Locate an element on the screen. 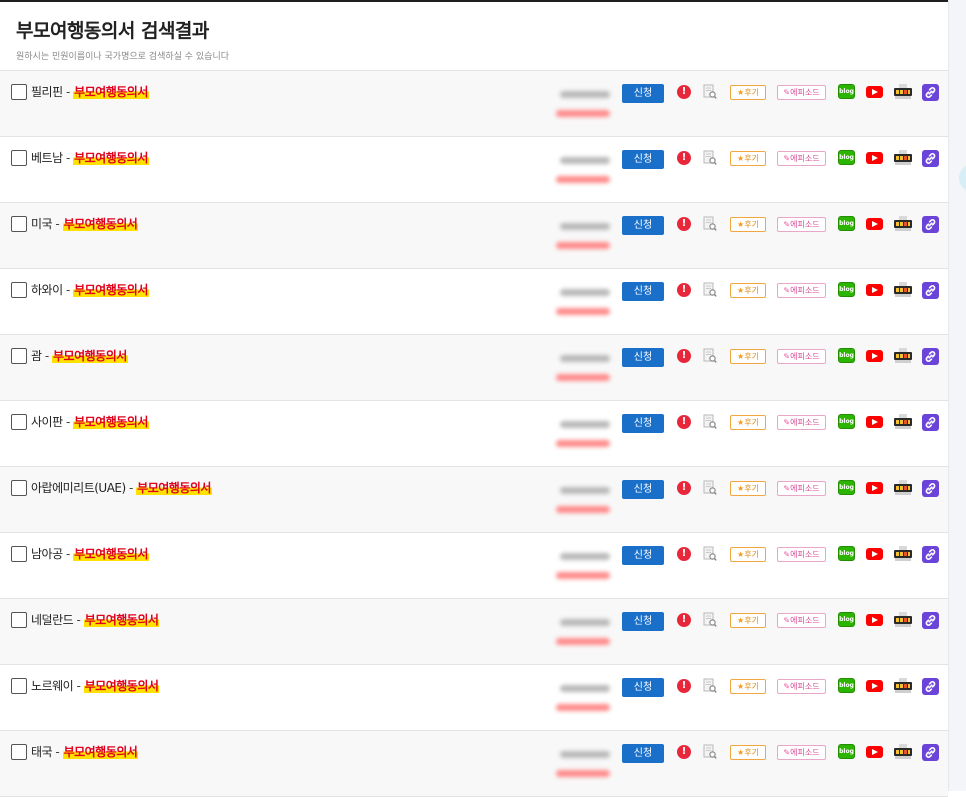 This screenshot has height=797, width=966. result-title: 남아공 - 부모여행동의서 is located at coordinates (90, 553).